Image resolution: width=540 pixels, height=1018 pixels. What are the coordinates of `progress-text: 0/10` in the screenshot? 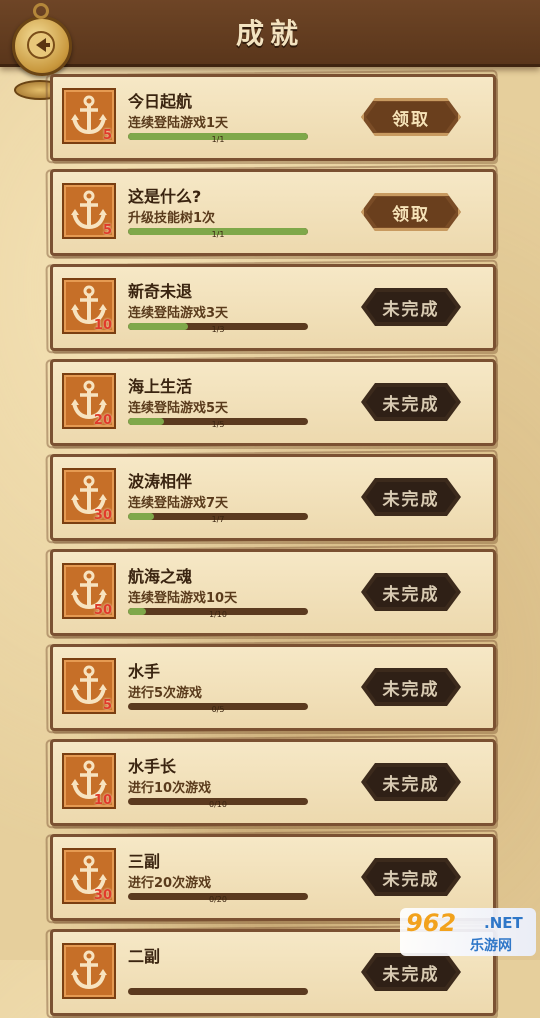 It's located at (218, 804).